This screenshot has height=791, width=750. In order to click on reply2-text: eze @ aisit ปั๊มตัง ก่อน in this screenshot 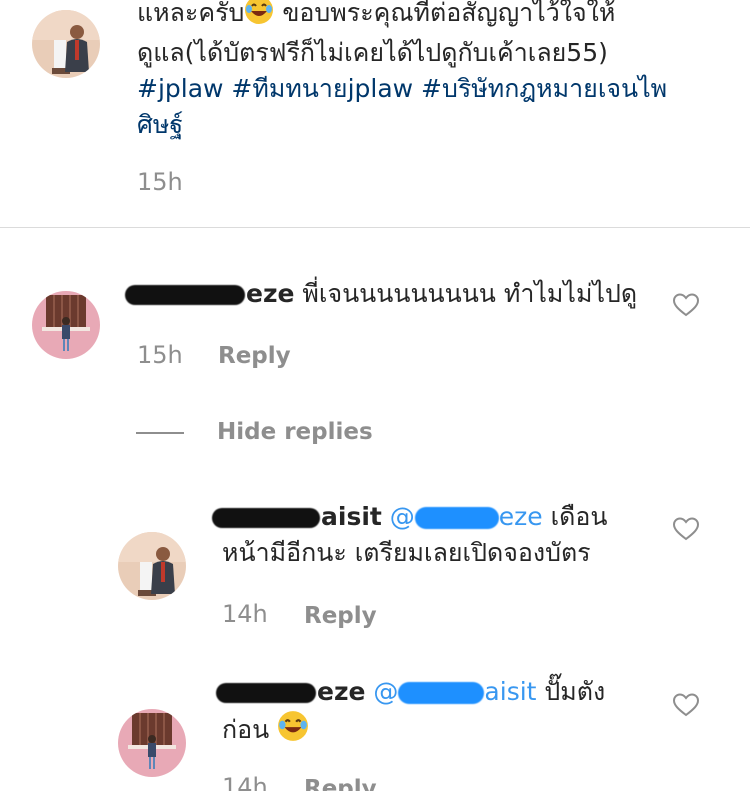, I will do `click(436, 713)`.